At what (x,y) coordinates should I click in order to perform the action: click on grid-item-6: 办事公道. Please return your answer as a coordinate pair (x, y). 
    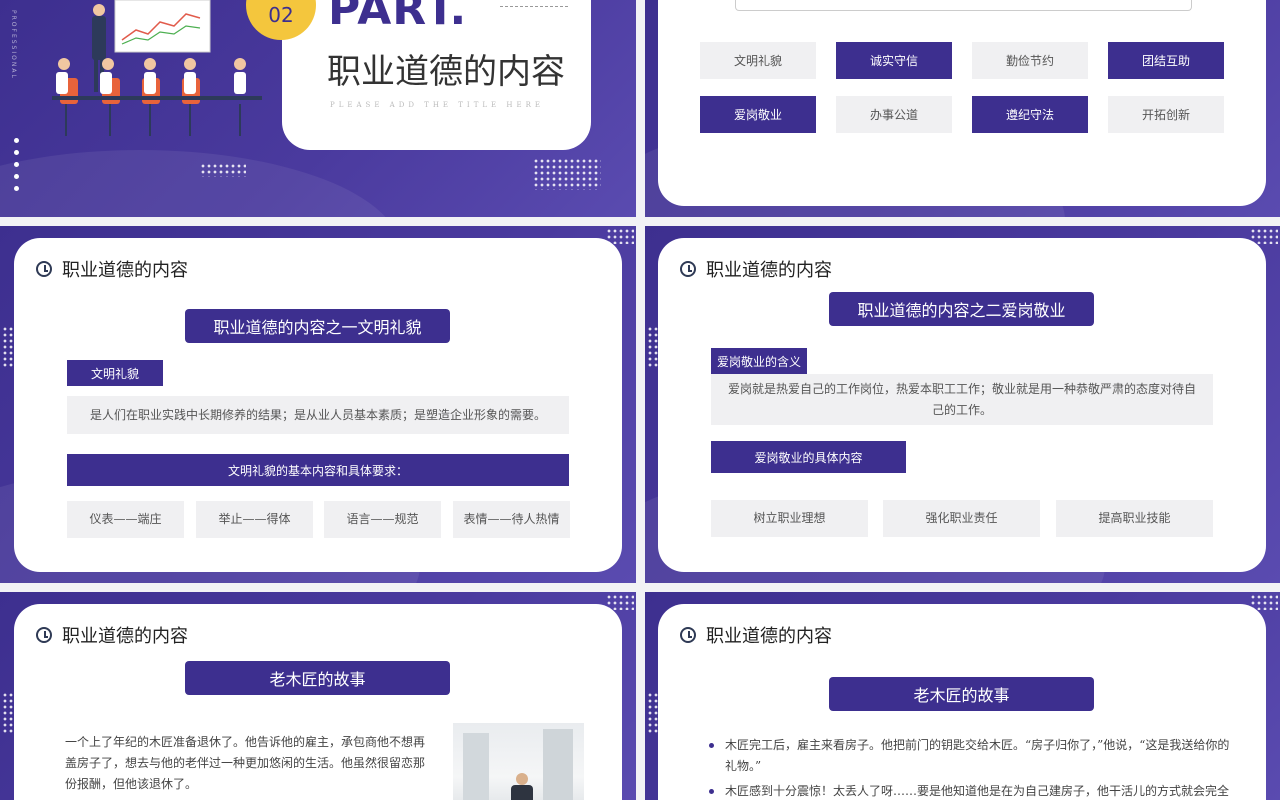
    Looking at the image, I should click on (894, 114).